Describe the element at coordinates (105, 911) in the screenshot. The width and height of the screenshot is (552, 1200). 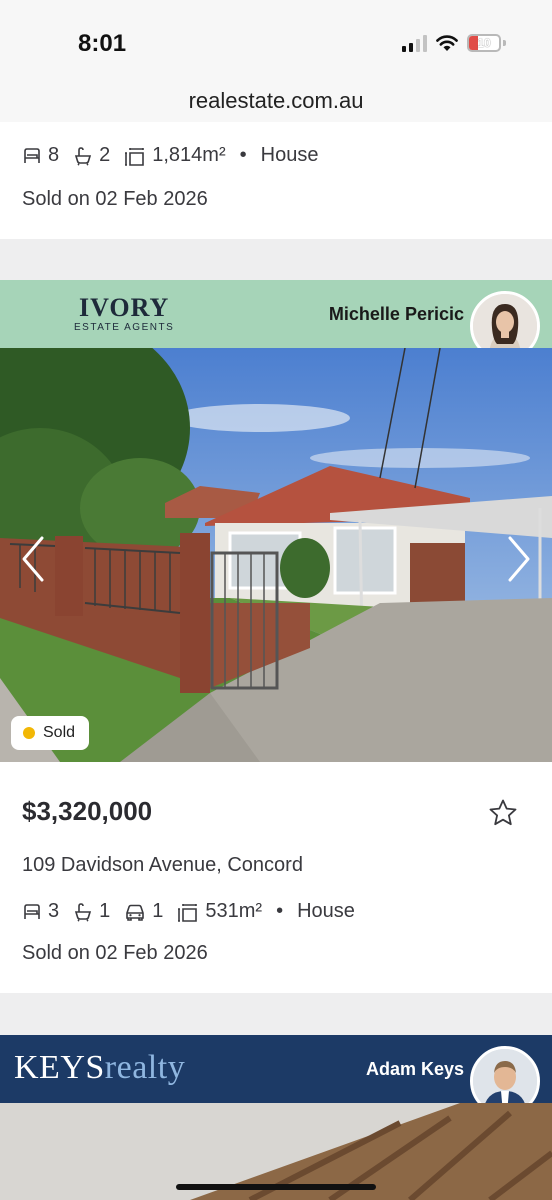
I see `bathrooms-count: 1` at that location.